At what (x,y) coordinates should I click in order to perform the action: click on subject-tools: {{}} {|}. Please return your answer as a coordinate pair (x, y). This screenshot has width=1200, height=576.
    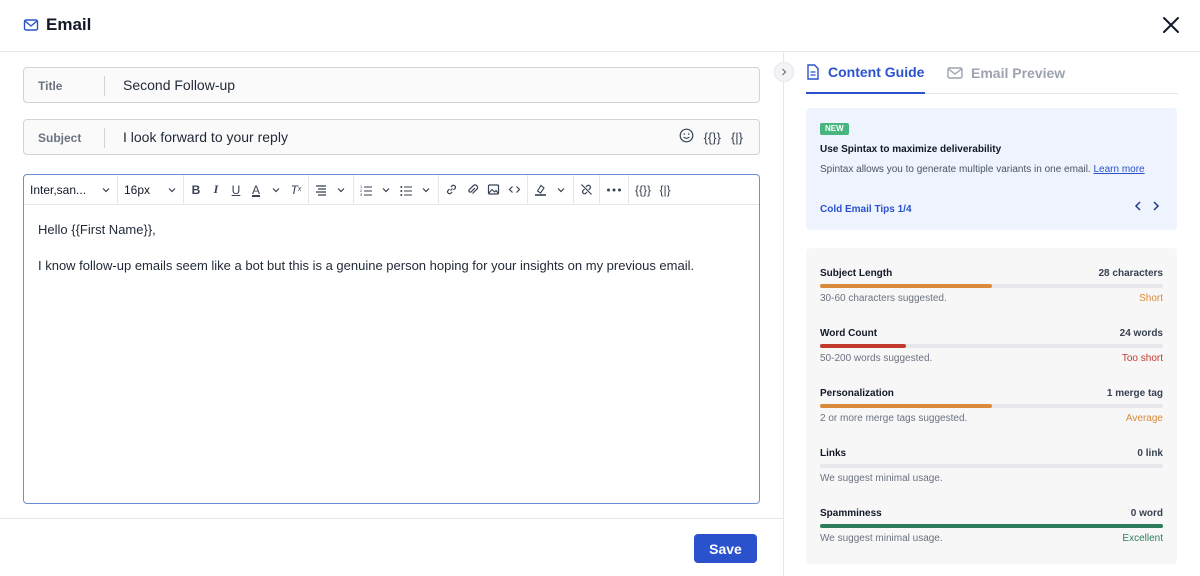
    Looking at the image, I should click on (711, 137).